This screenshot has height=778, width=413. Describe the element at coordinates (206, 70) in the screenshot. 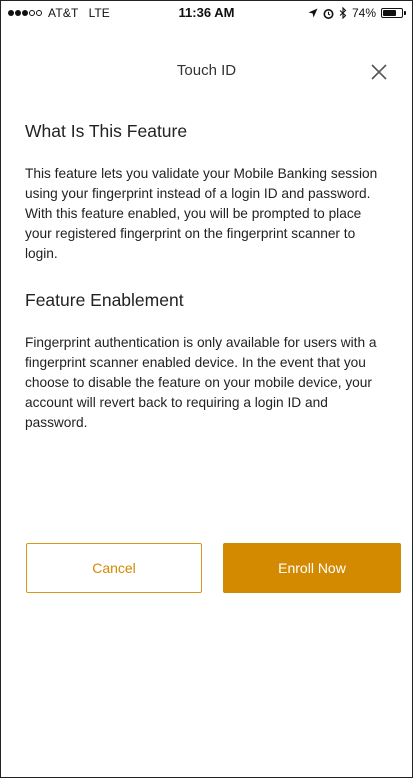

I see `page-title: Touch ID` at that location.